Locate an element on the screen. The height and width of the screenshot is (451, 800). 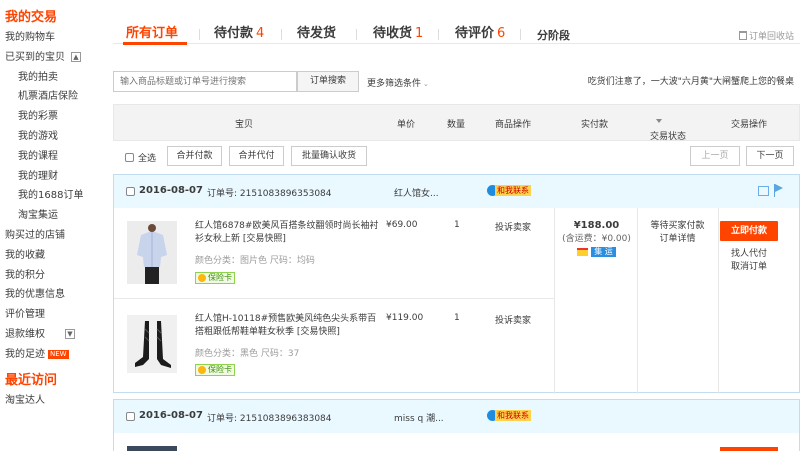
order-detail-link: 订单详情 is located at coordinates (677, 239).